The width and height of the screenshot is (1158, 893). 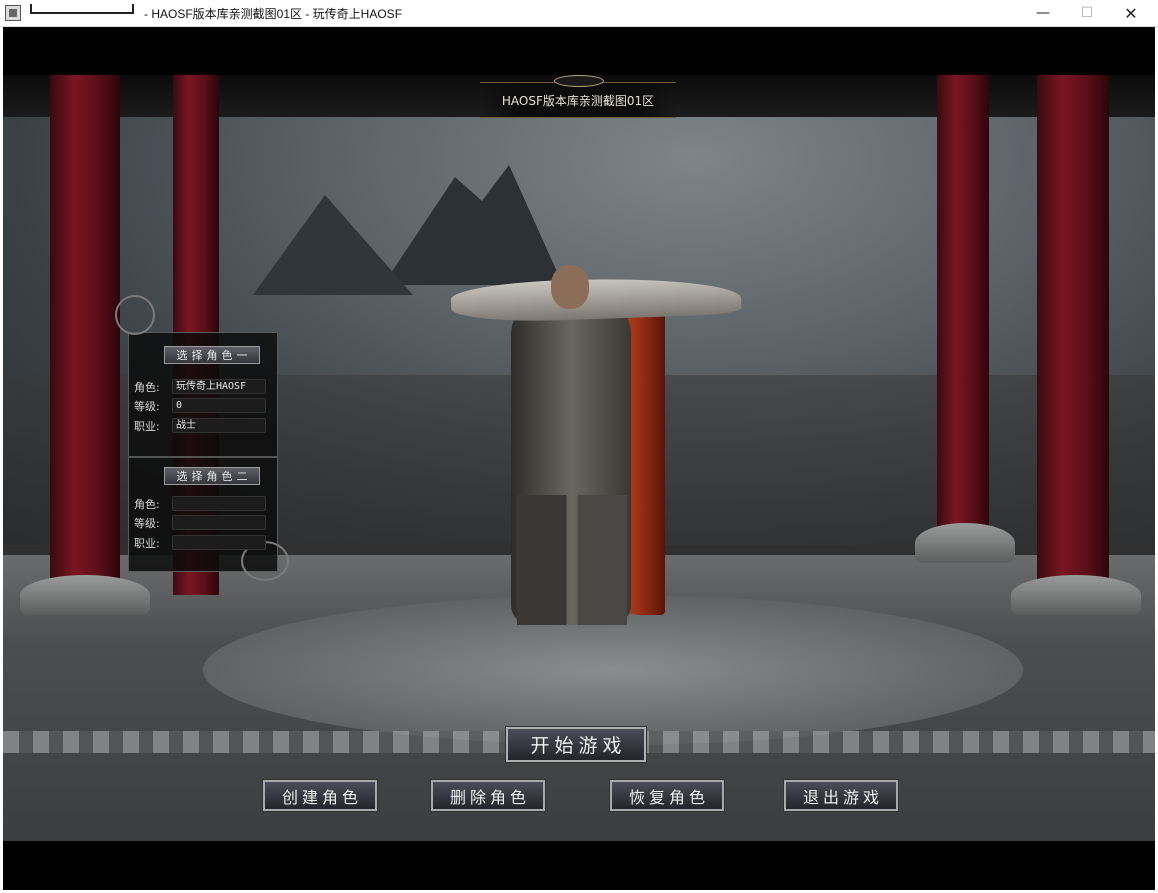 I want to click on create-character-button: 创建角色, so click(x=320, y=795).